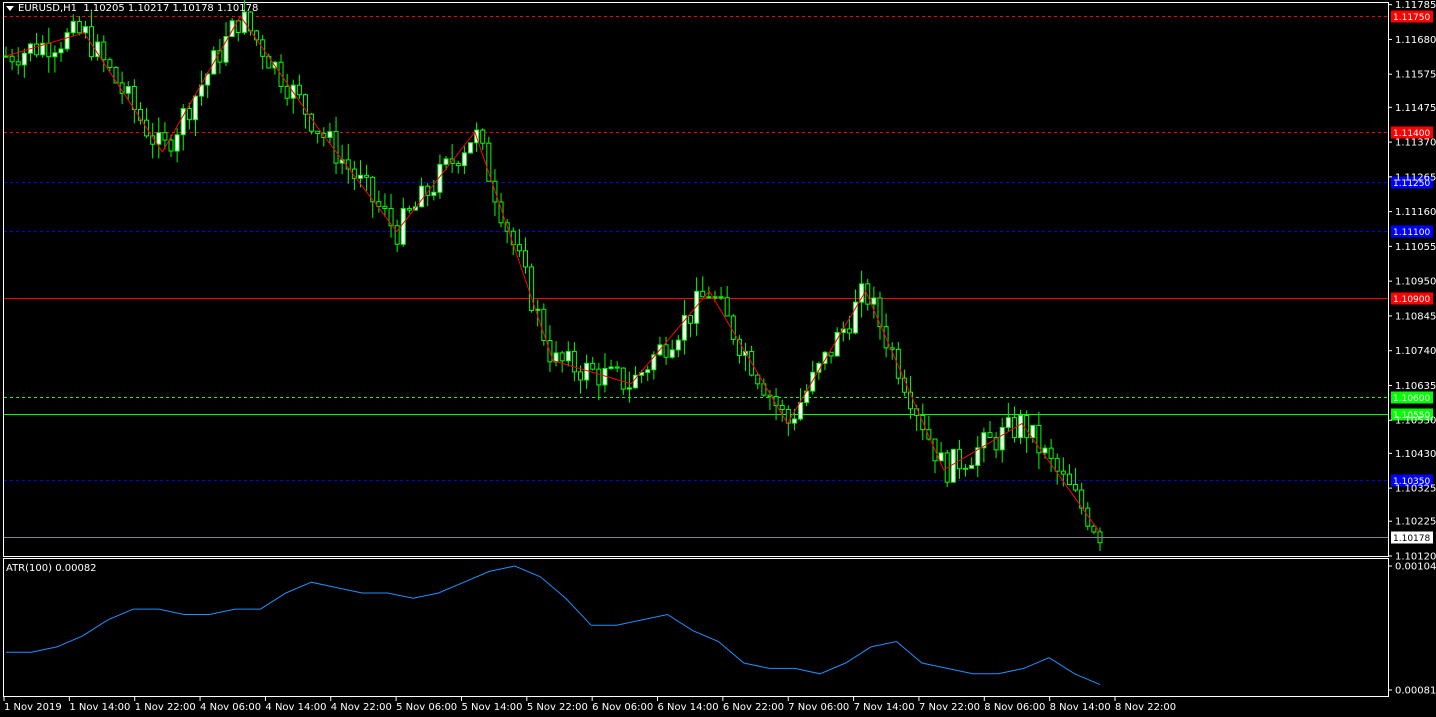 This screenshot has width=1436, height=717. Describe the element at coordinates (295, 707) in the screenshot. I see `time-tick-label: 4 Nov 14:00` at that location.